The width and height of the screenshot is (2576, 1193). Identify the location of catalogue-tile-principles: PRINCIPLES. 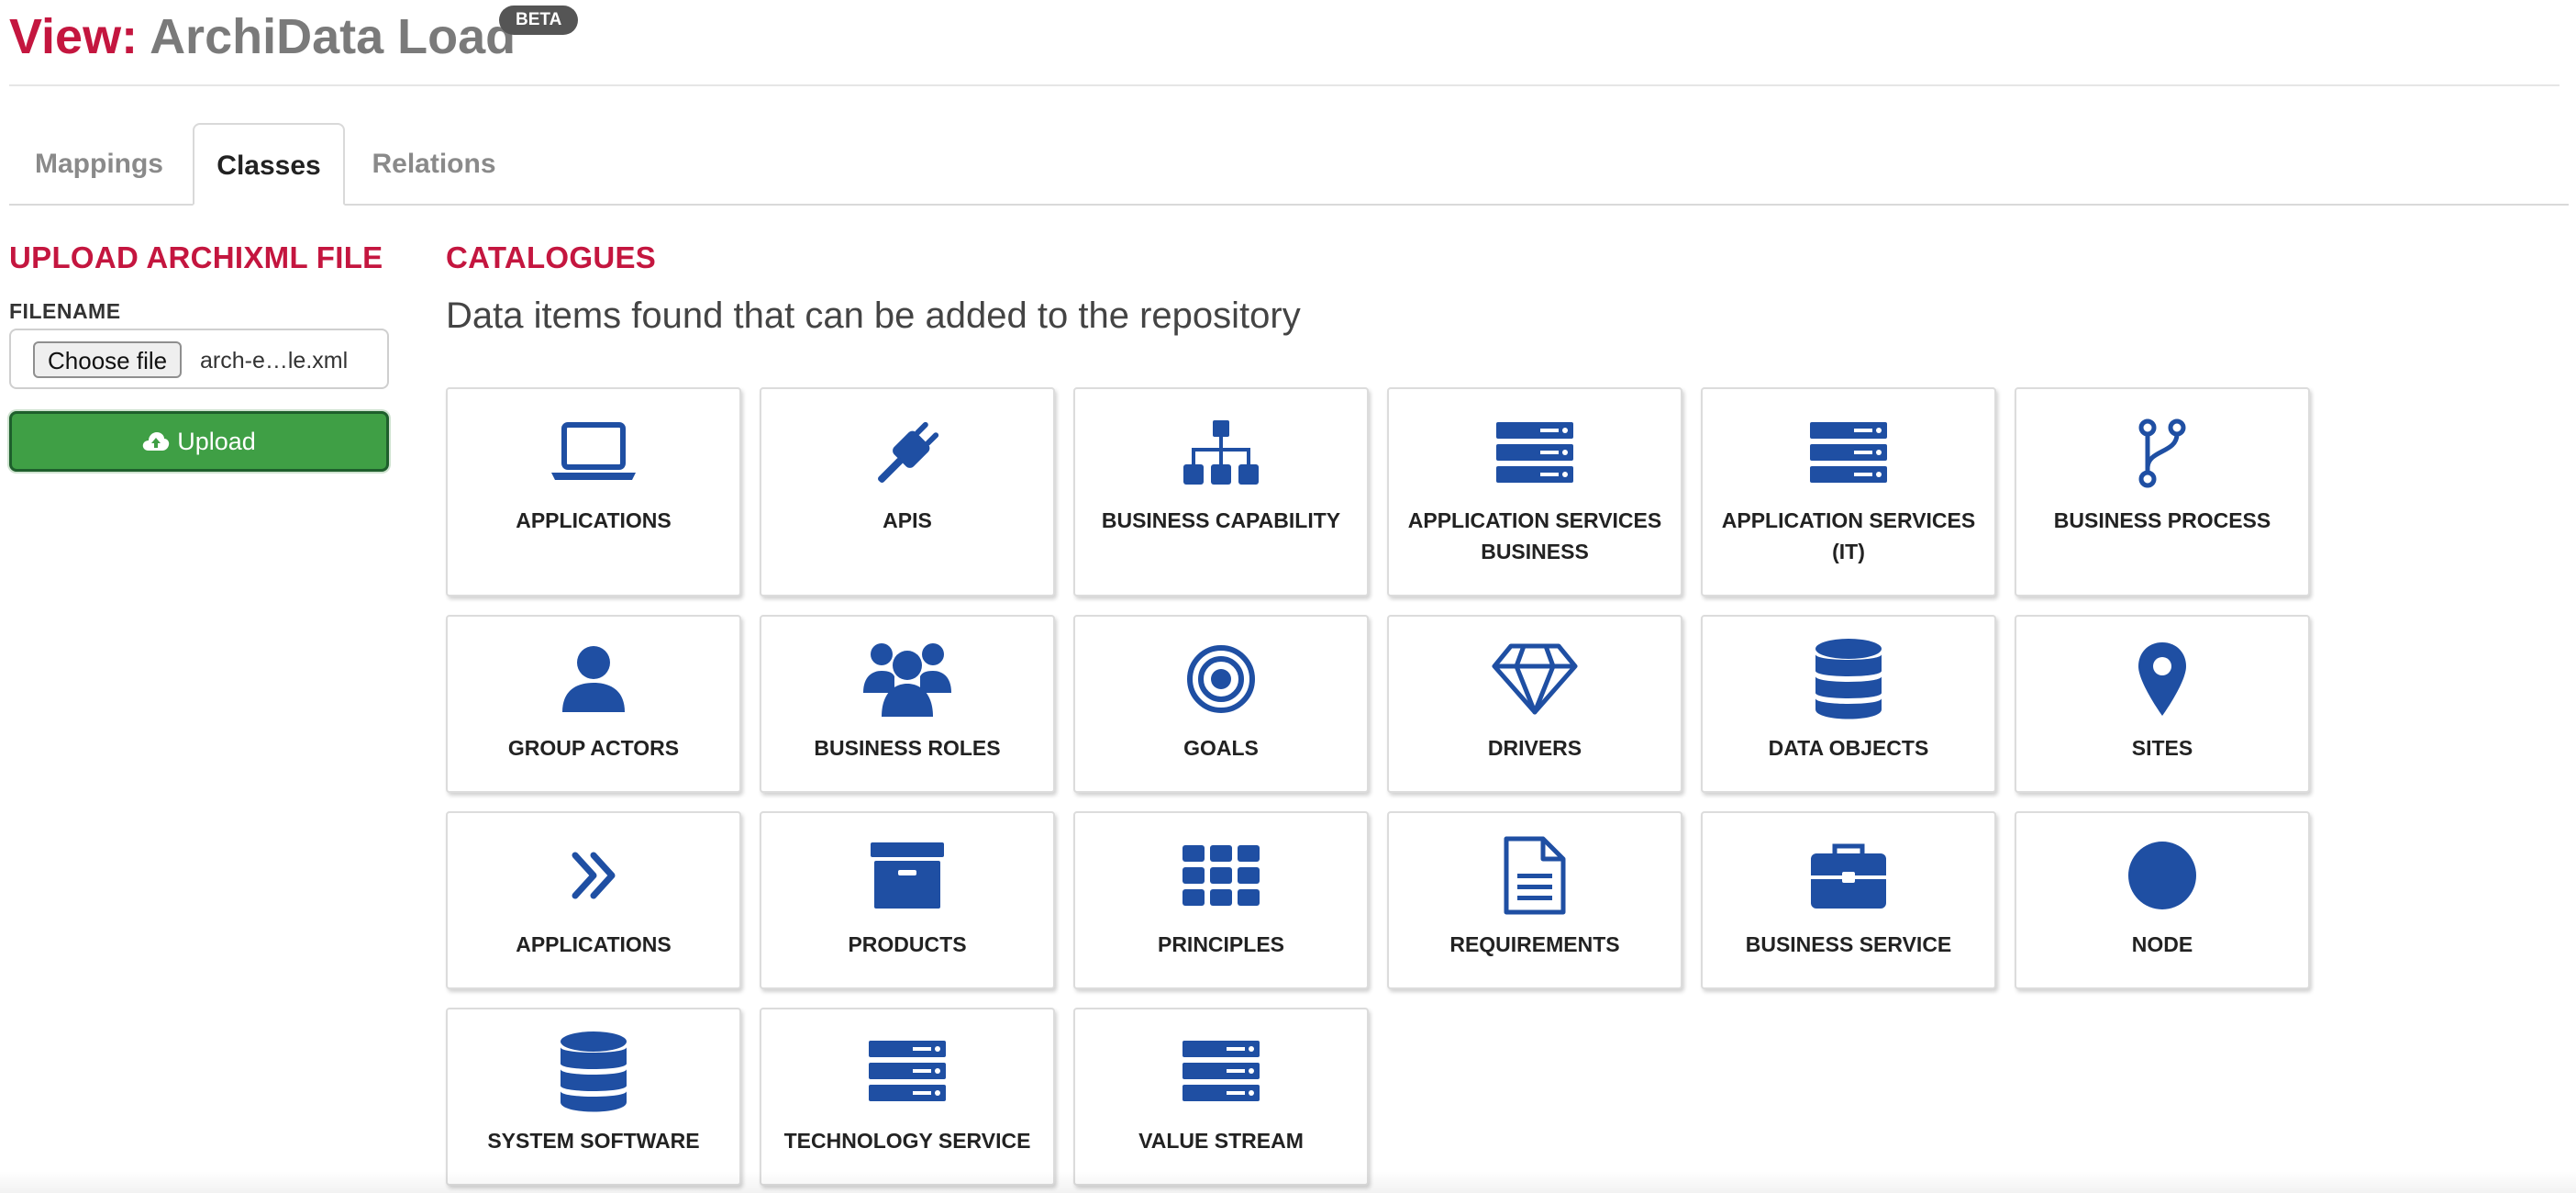
(1221, 900).